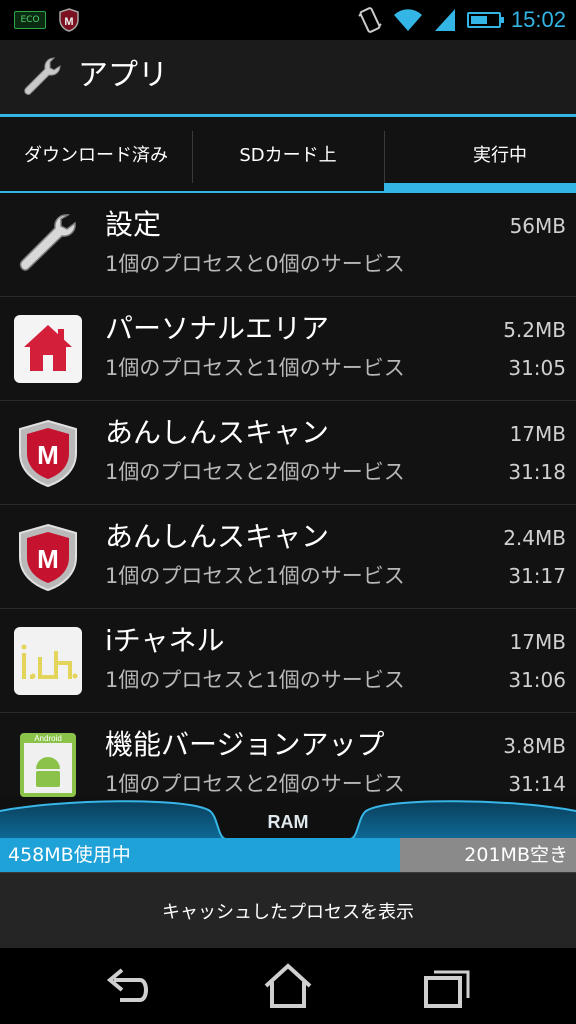 The height and width of the screenshot is (1024, 576). What do you see at coordinates (217, 328) in the screenshot?
I see `app-name: パーソナルエリア` at bounding box center [217, 328].